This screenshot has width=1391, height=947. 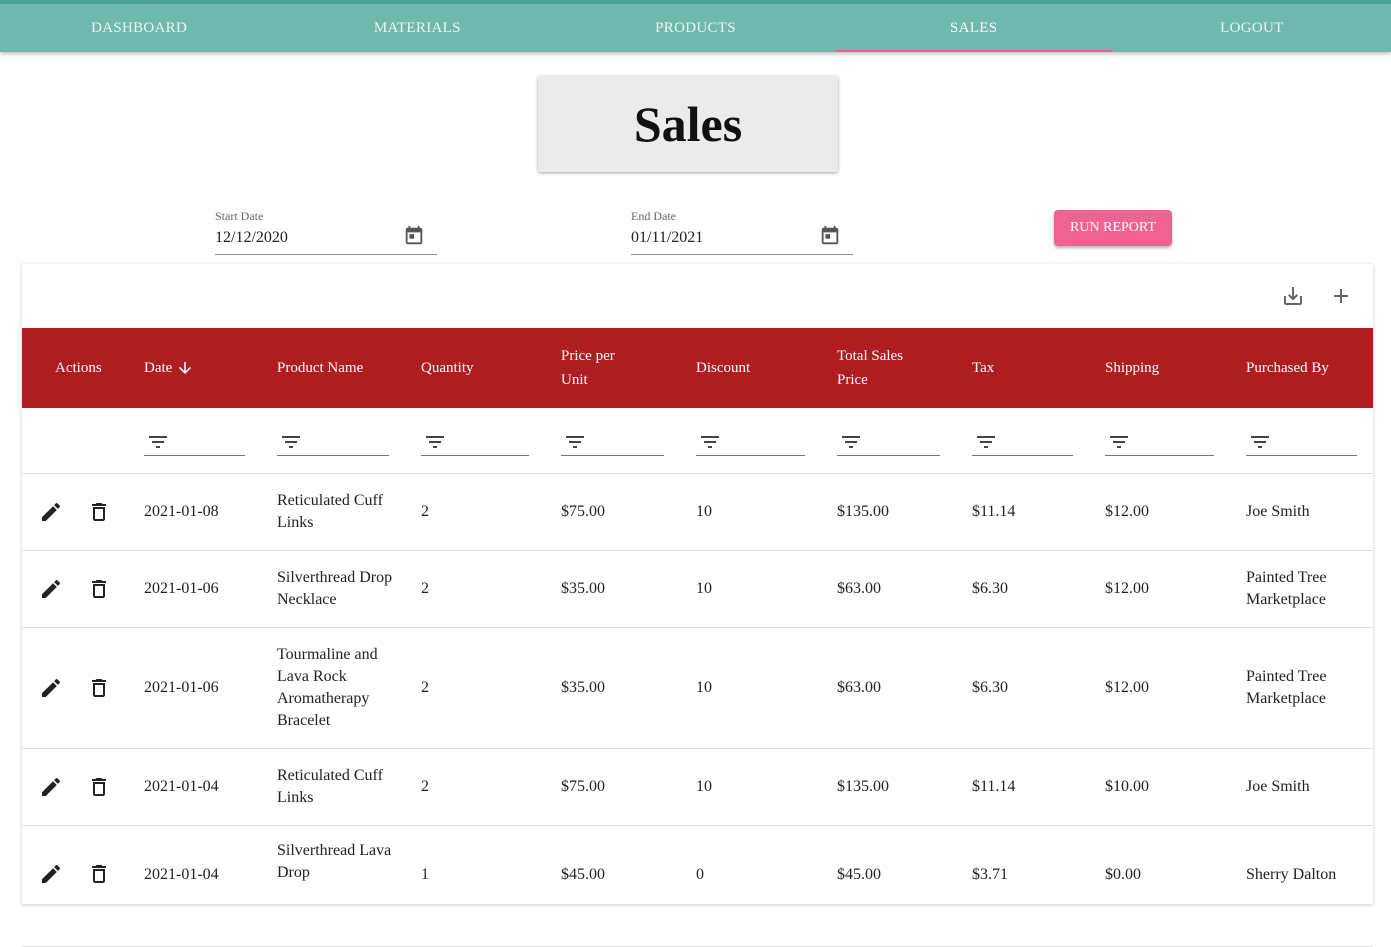 What do you see at coordinates (612, 443) in the screenshot?
I see `price-filter-input` at bounding box center [612, 443].